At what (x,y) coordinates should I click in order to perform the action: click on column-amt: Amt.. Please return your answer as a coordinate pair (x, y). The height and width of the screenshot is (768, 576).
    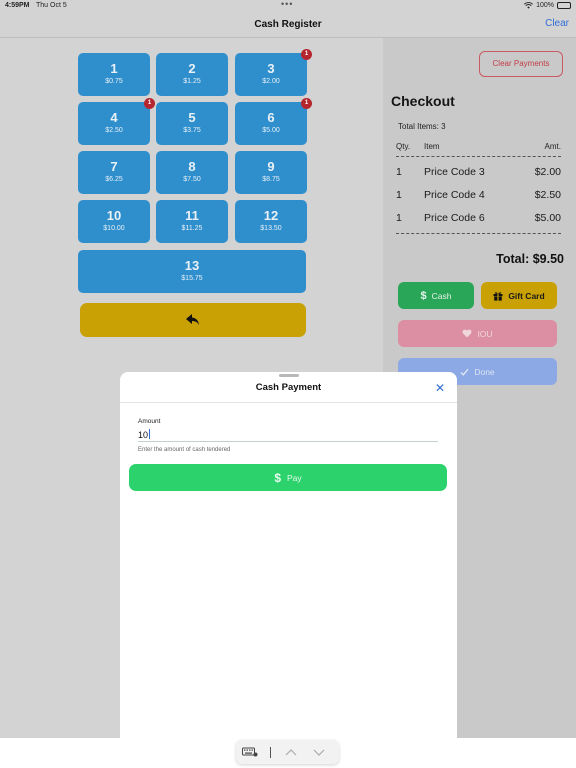
    Looking at the image, I should click on (552, 146).